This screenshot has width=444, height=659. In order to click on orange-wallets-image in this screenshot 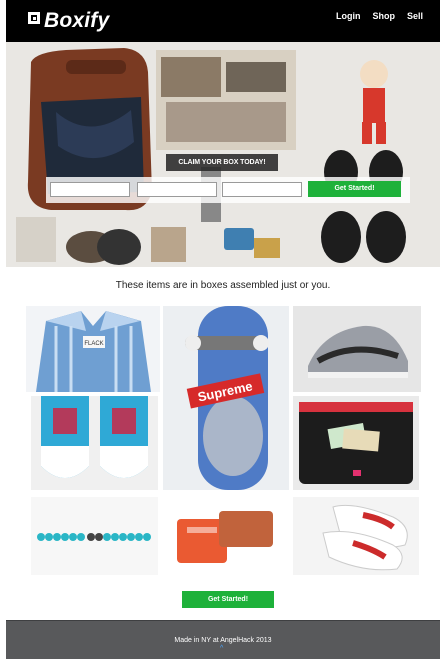, I will do `click(226, 536)`.